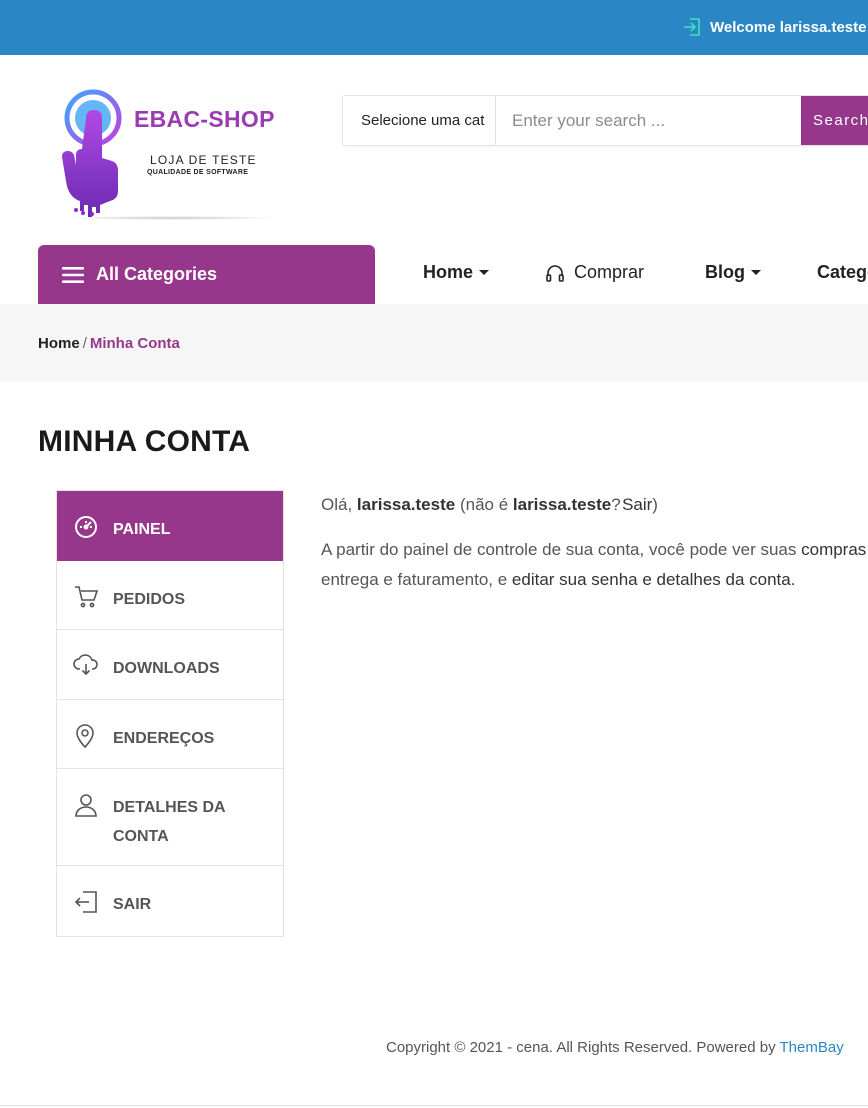 This screenshot has height=1108, width=868. I want to click on nav-categorias: Catego, so click(842, 272).